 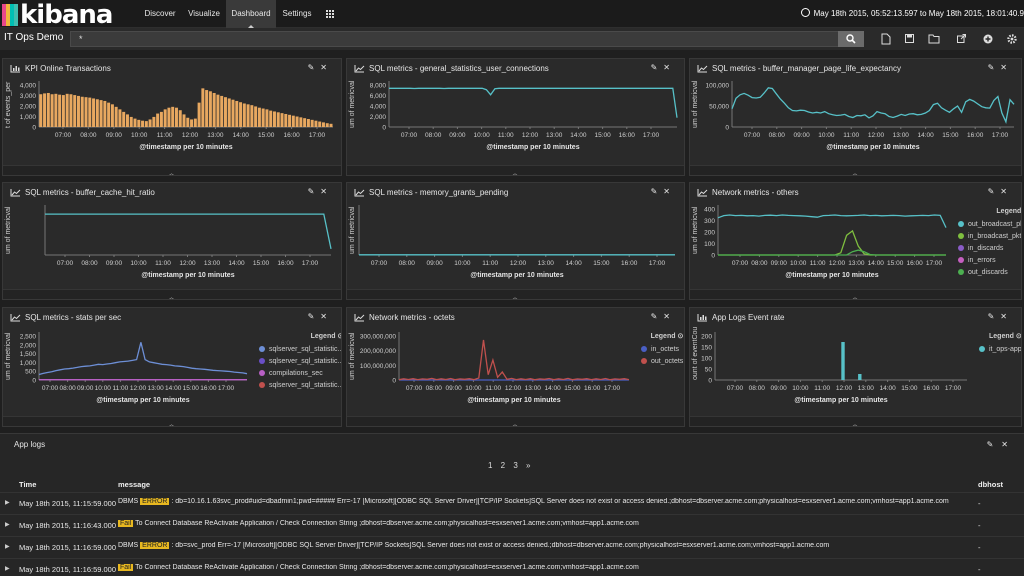 I want to click on y-axis-label: t of events_per, so click(x=8, y=104).